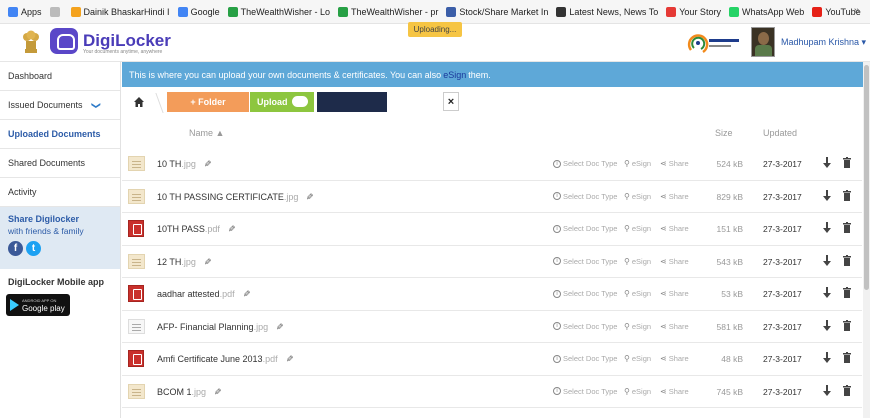 The height and width of the screenshot is (418, 870). Describe the element at coordinates (823, 42) in the screenshot. I see `user-menu: Madhupam Krishna ▾` at that location.